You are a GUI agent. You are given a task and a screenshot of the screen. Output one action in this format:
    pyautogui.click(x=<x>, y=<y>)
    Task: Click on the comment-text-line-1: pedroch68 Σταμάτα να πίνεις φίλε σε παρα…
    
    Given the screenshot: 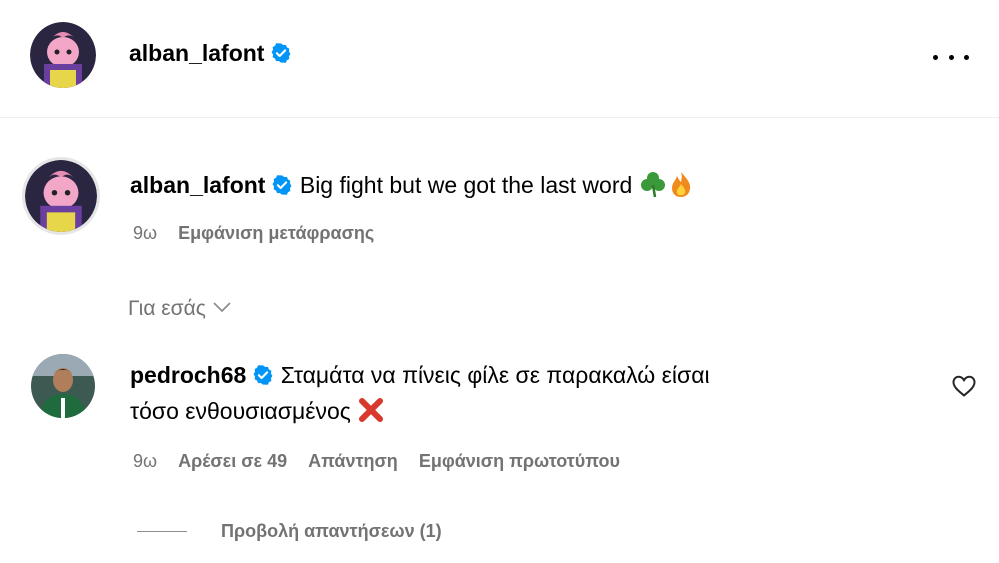 What is the action you would take?
    pyautogui.click(x=420, y=375)
    